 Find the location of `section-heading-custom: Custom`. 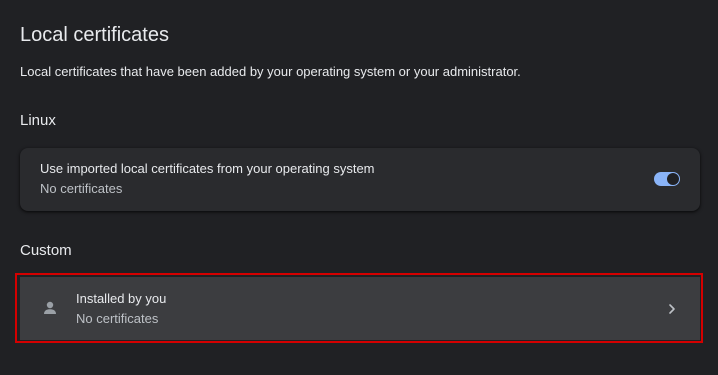

section-heading-custom: Custom is located at coordinates (46, 250).